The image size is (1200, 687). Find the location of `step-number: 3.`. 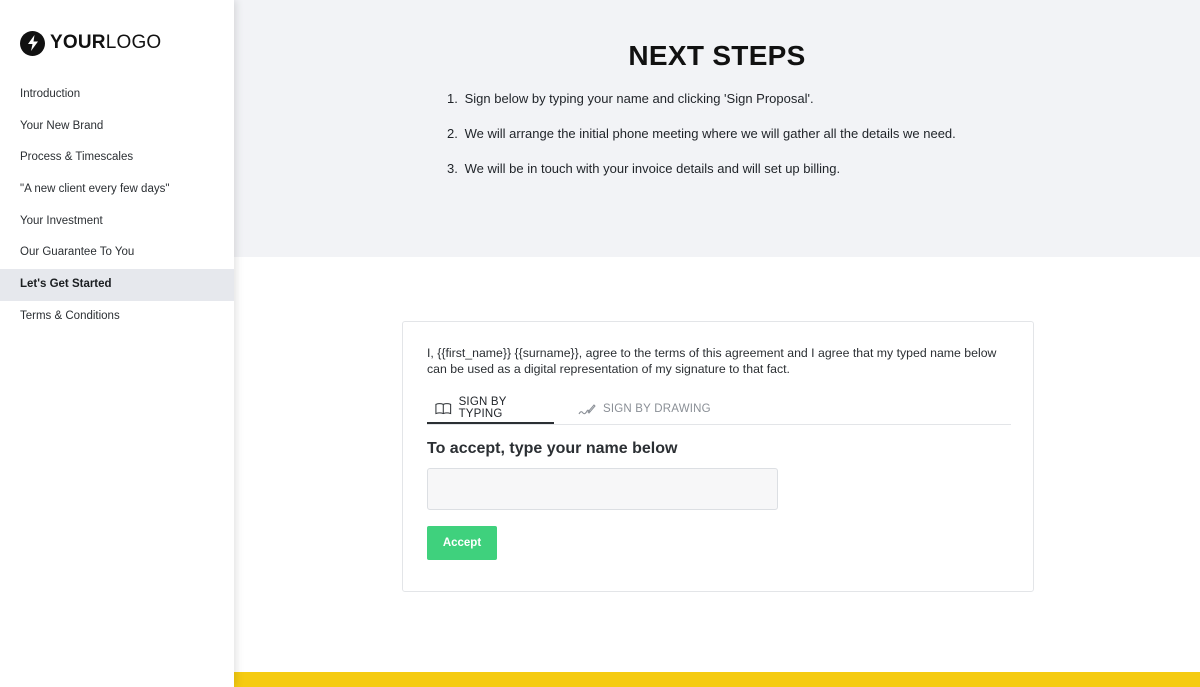

step-number: 3. is located at coordinates (452, 168).